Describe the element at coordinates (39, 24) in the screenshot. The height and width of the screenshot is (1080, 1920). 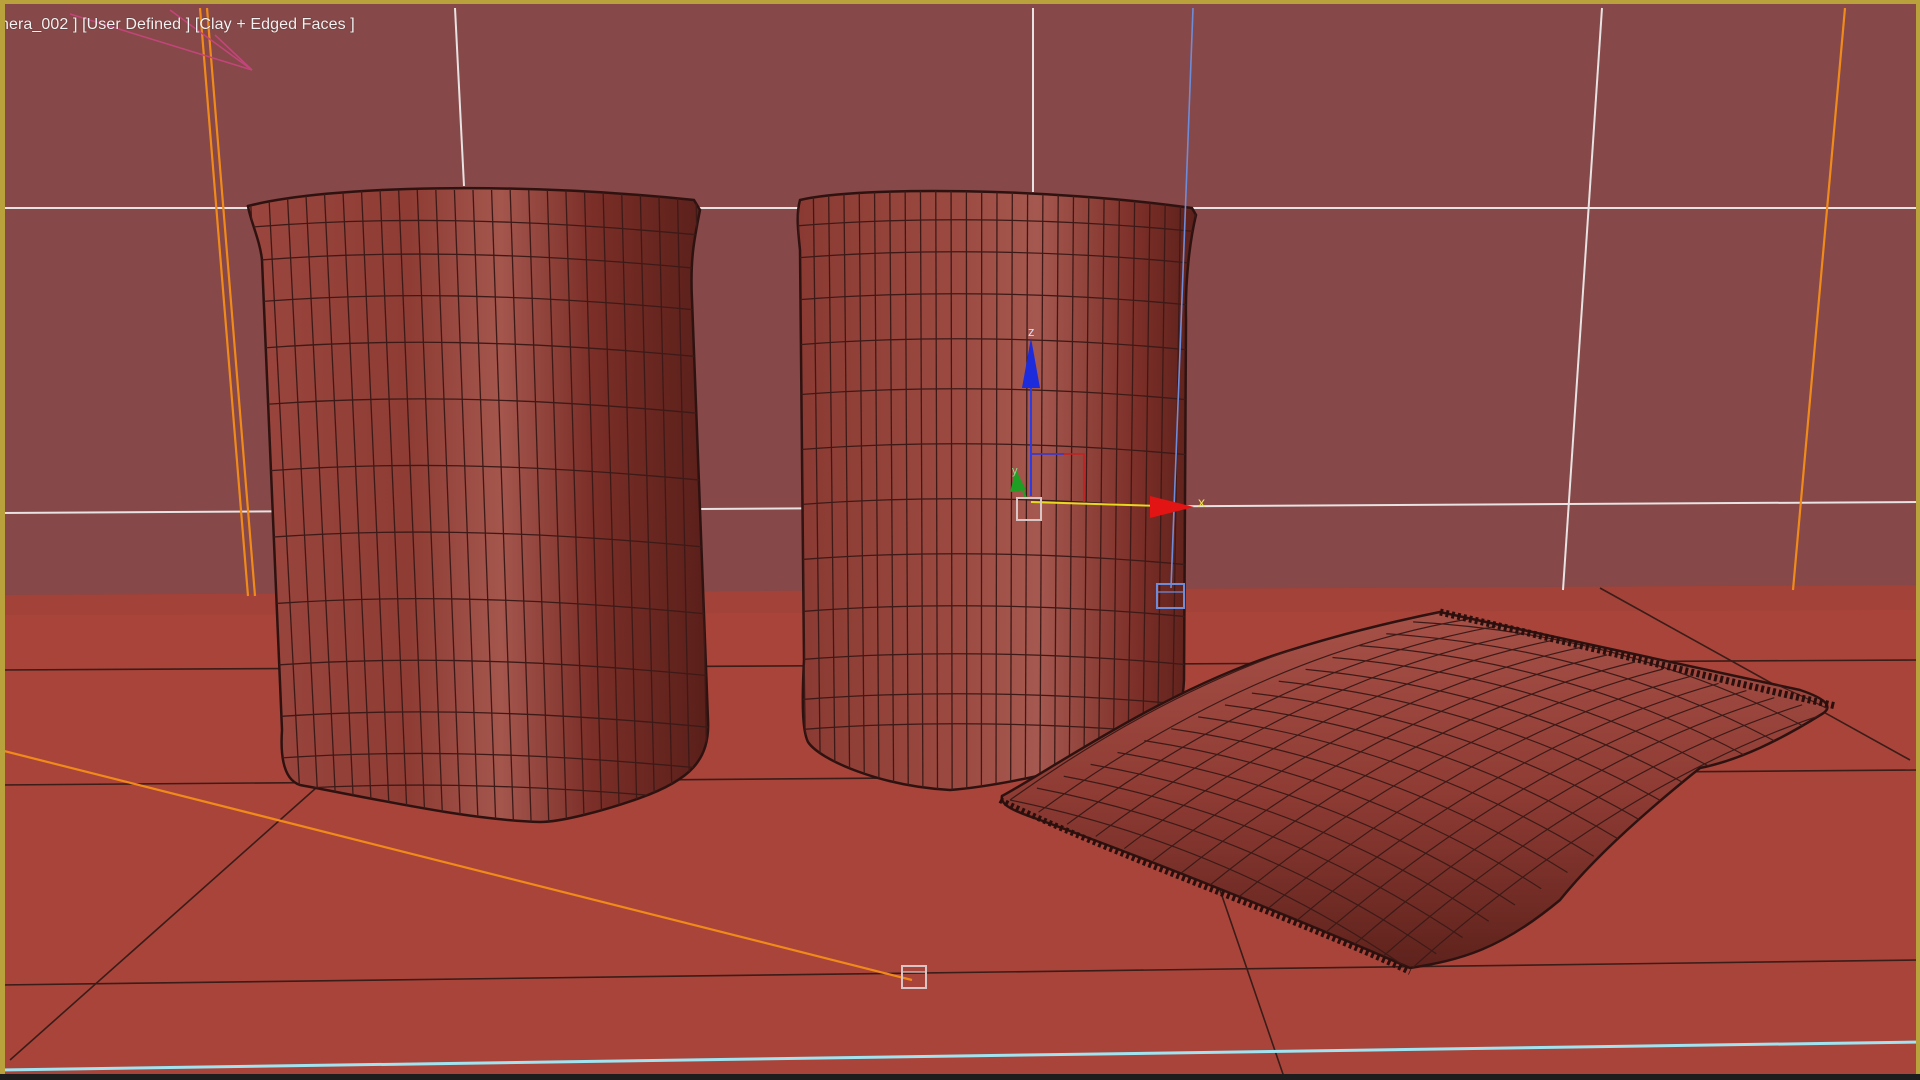
I see `viewport-camera-label: nera_002 ]` at that location.